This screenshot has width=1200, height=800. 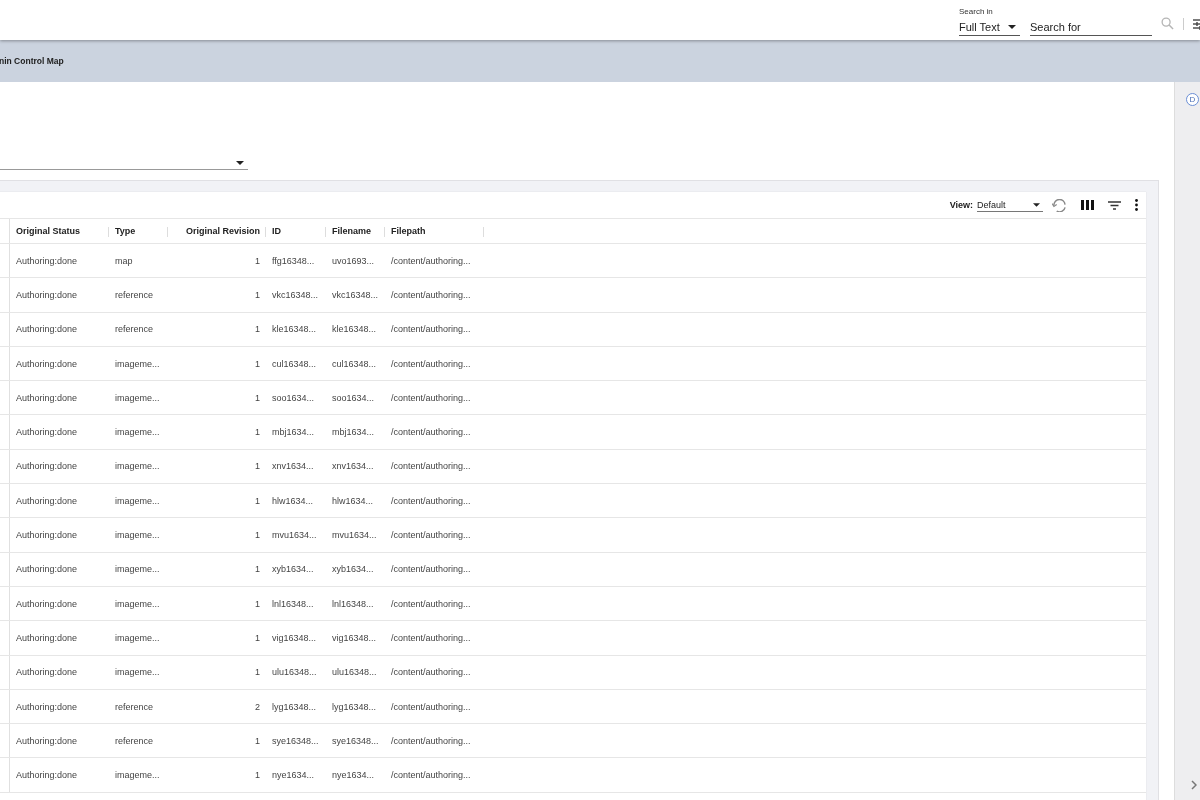 I want to click on avatar: D, so click(x=1192, y=99).